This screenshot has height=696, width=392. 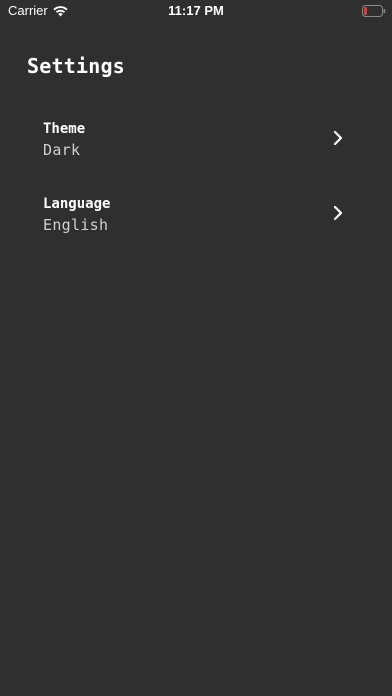 I want to click on setting-label: Language, so click(x=77, y=204).